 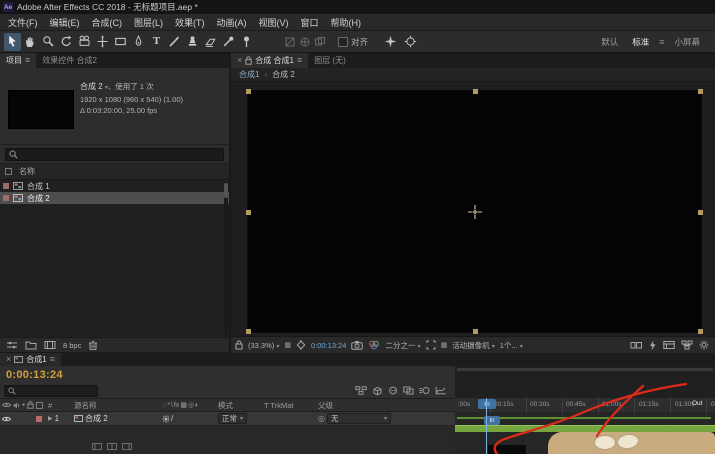 What do you see at coordinates (687, 345) in the screenshot?
I see `comp-flowchart-icon` at bounding box center [687, 345].